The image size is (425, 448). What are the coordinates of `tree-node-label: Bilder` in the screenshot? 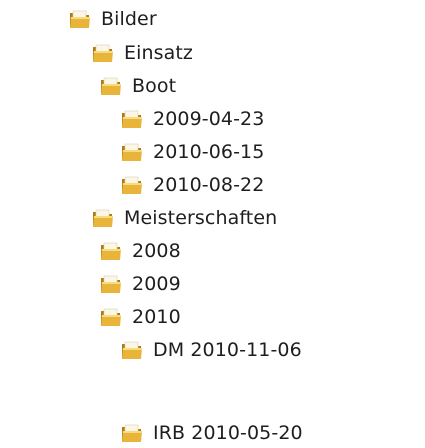 It's located at (129, 19).